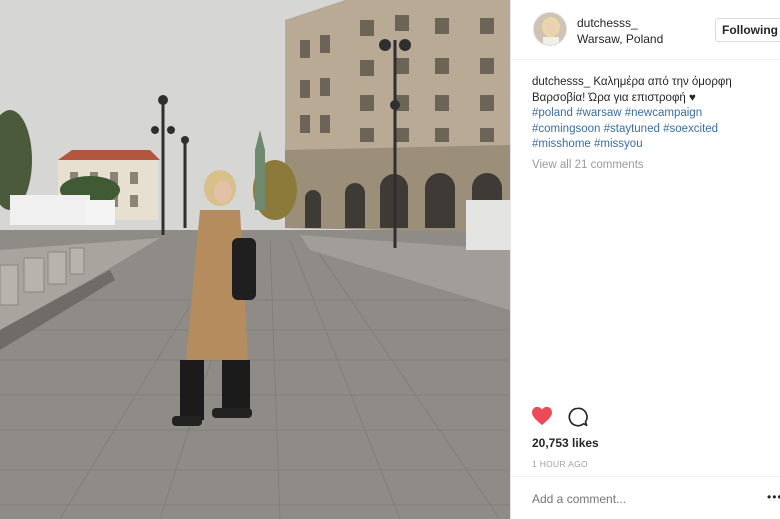  Describe the element at coordinates (588, 165) in the screenshot. I see `view-all-comments-link: View all 21 comments` at that location.